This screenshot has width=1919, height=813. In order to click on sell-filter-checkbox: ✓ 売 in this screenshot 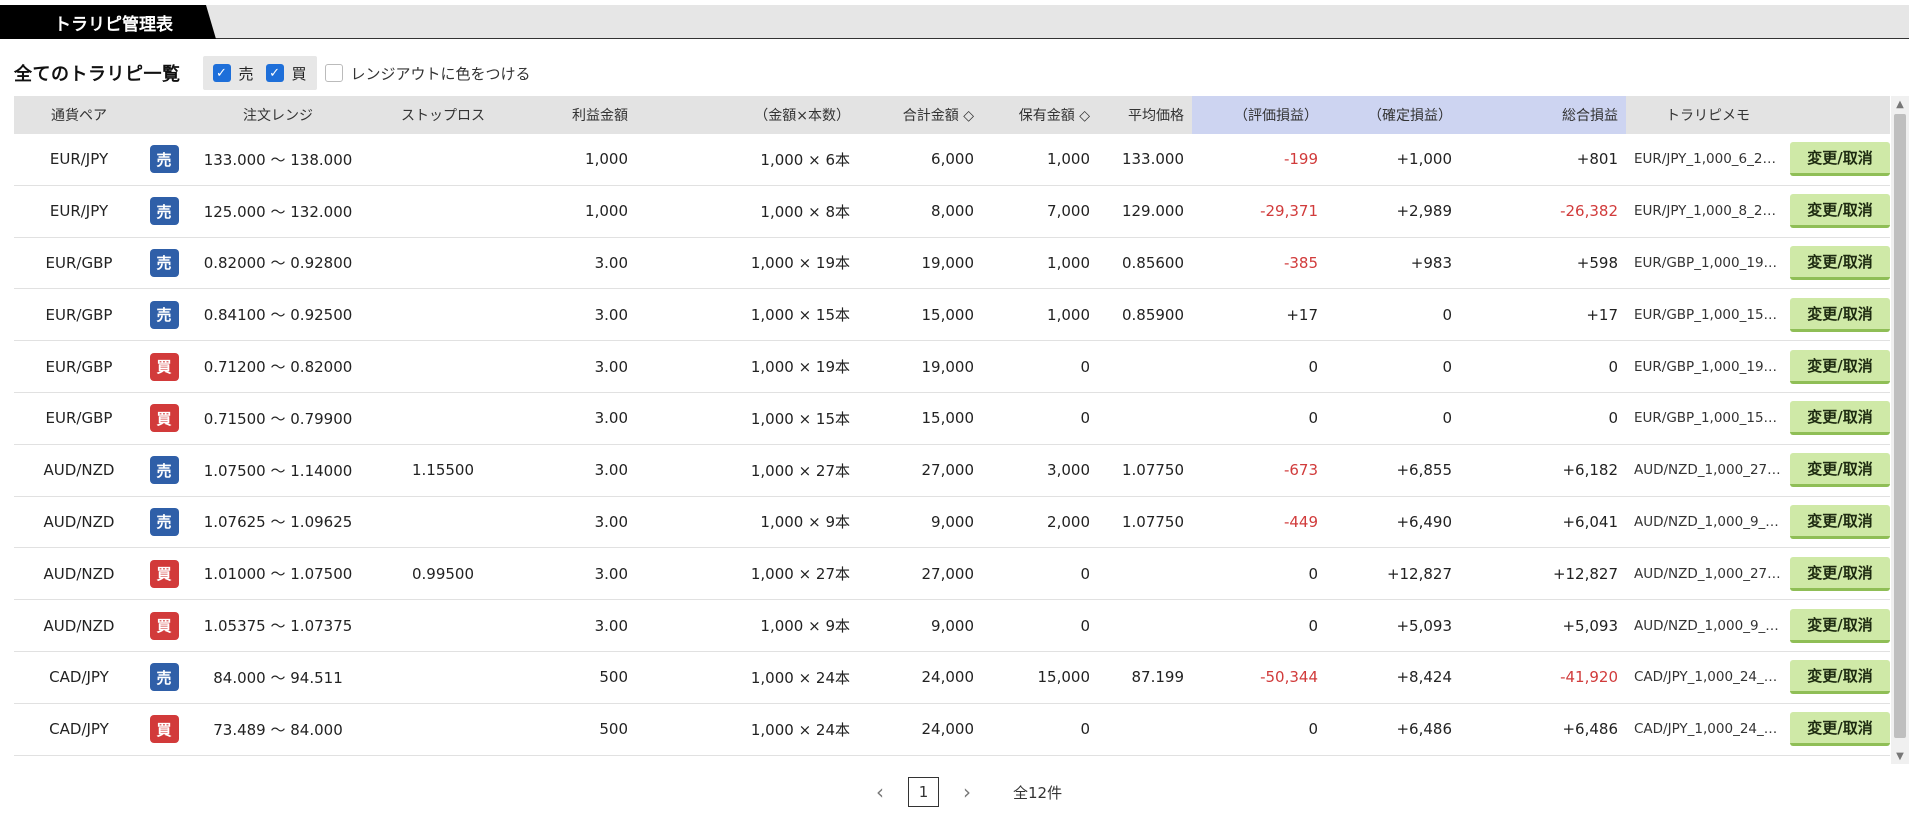, I will do `click(233, 73)`.